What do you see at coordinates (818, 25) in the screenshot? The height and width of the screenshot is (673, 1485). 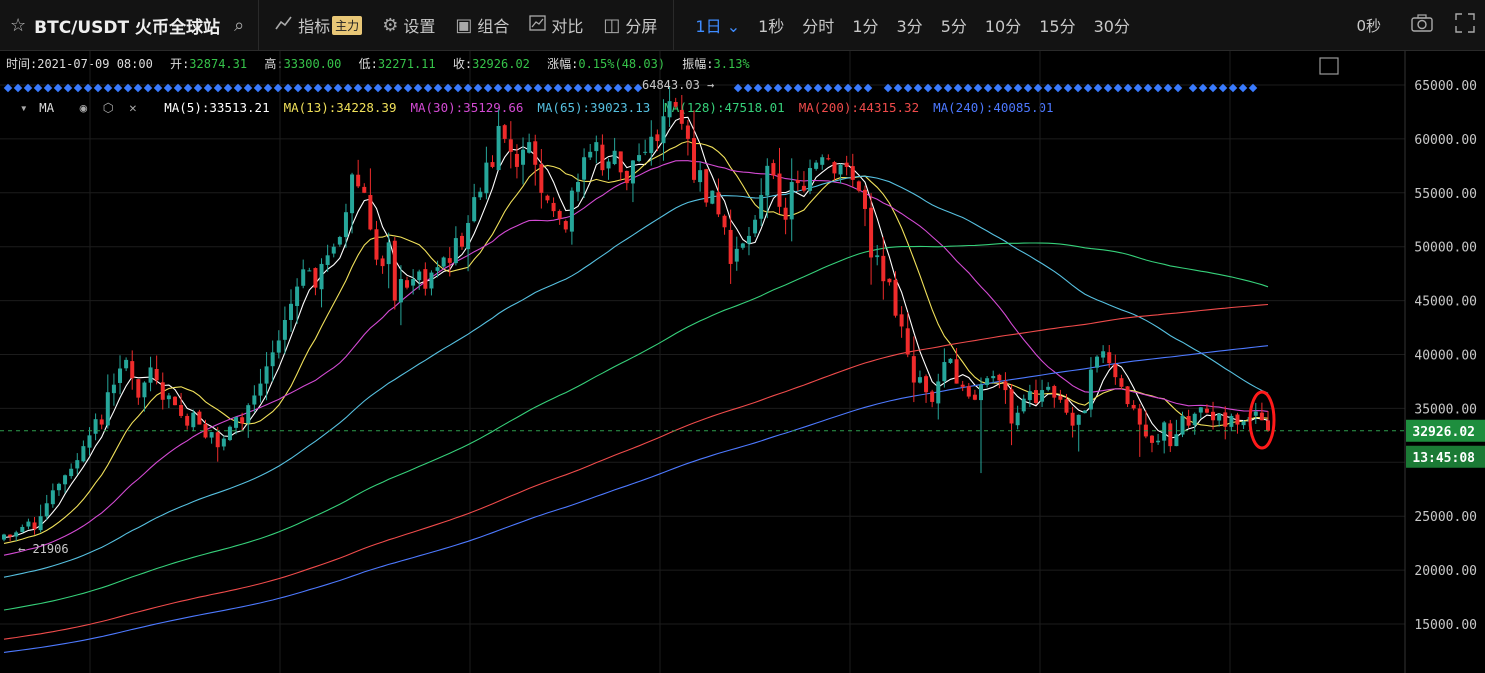 I see `interval-2: 分时` at bounding box center [818, 25].